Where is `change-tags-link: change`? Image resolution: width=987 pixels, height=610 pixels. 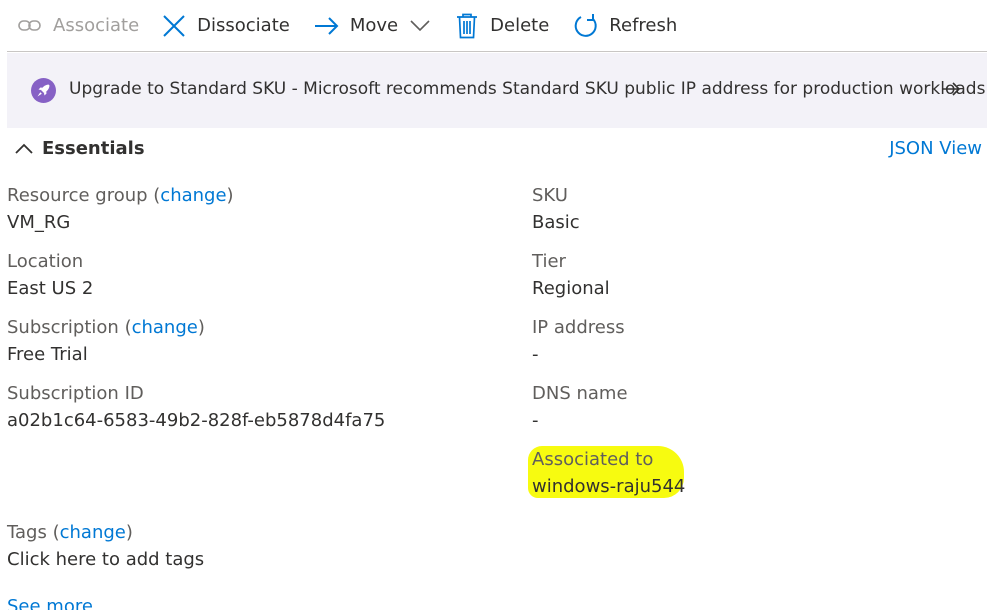
change-tags-link: change is located at coordinates (93, 532).